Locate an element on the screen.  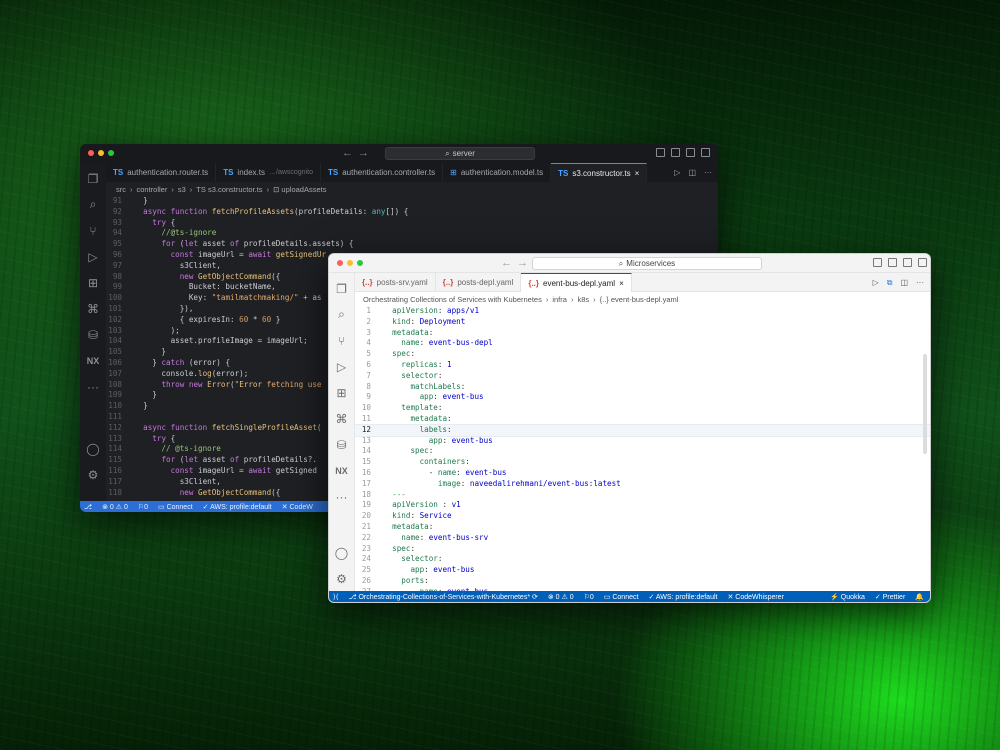
code-line: 91 } is located at coordinates (412, 201).